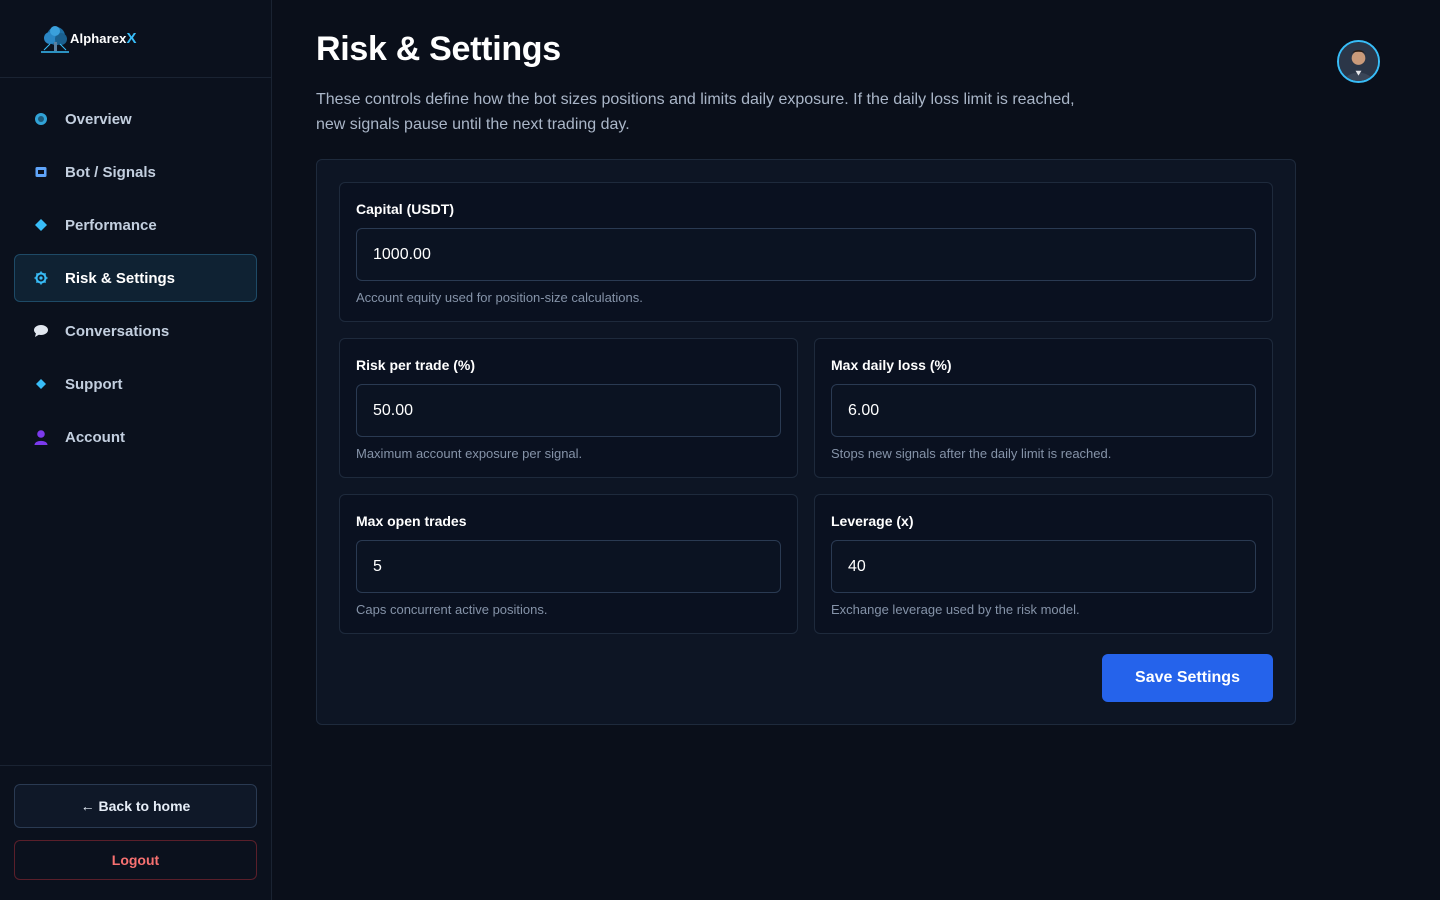 This screenshot has height=900, width=1440. What do you see at coordinates (135, 832) in the screenshot?
I see `sidebar-footer: ← Back to home Logout` at bounding box center [135, 832].